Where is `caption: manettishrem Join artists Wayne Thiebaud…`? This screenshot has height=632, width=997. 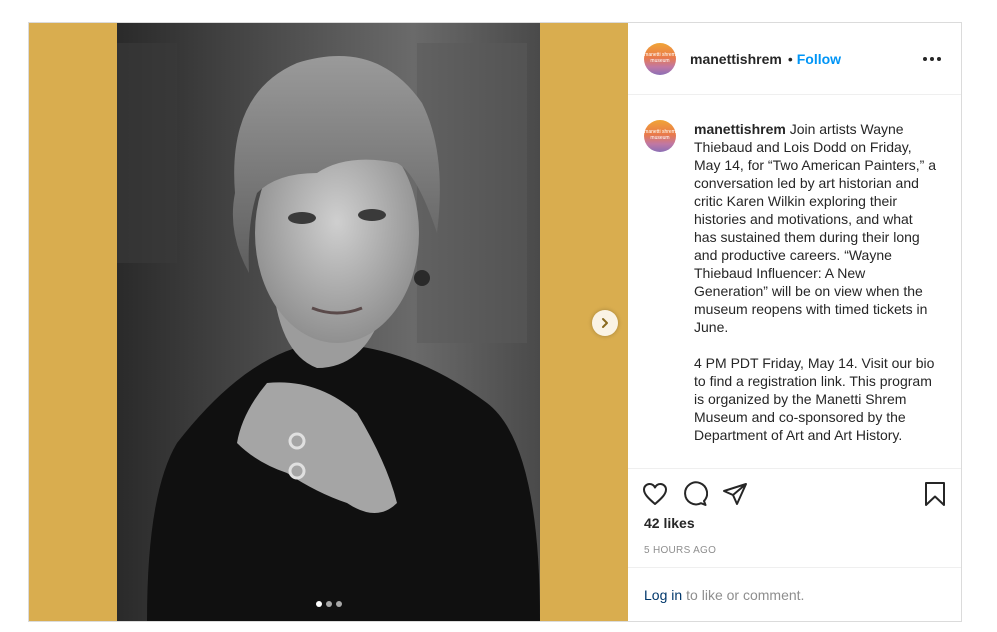
caption: manettishrem Join artists Wayne Thiebaud… is located at coordinates (816, 294).